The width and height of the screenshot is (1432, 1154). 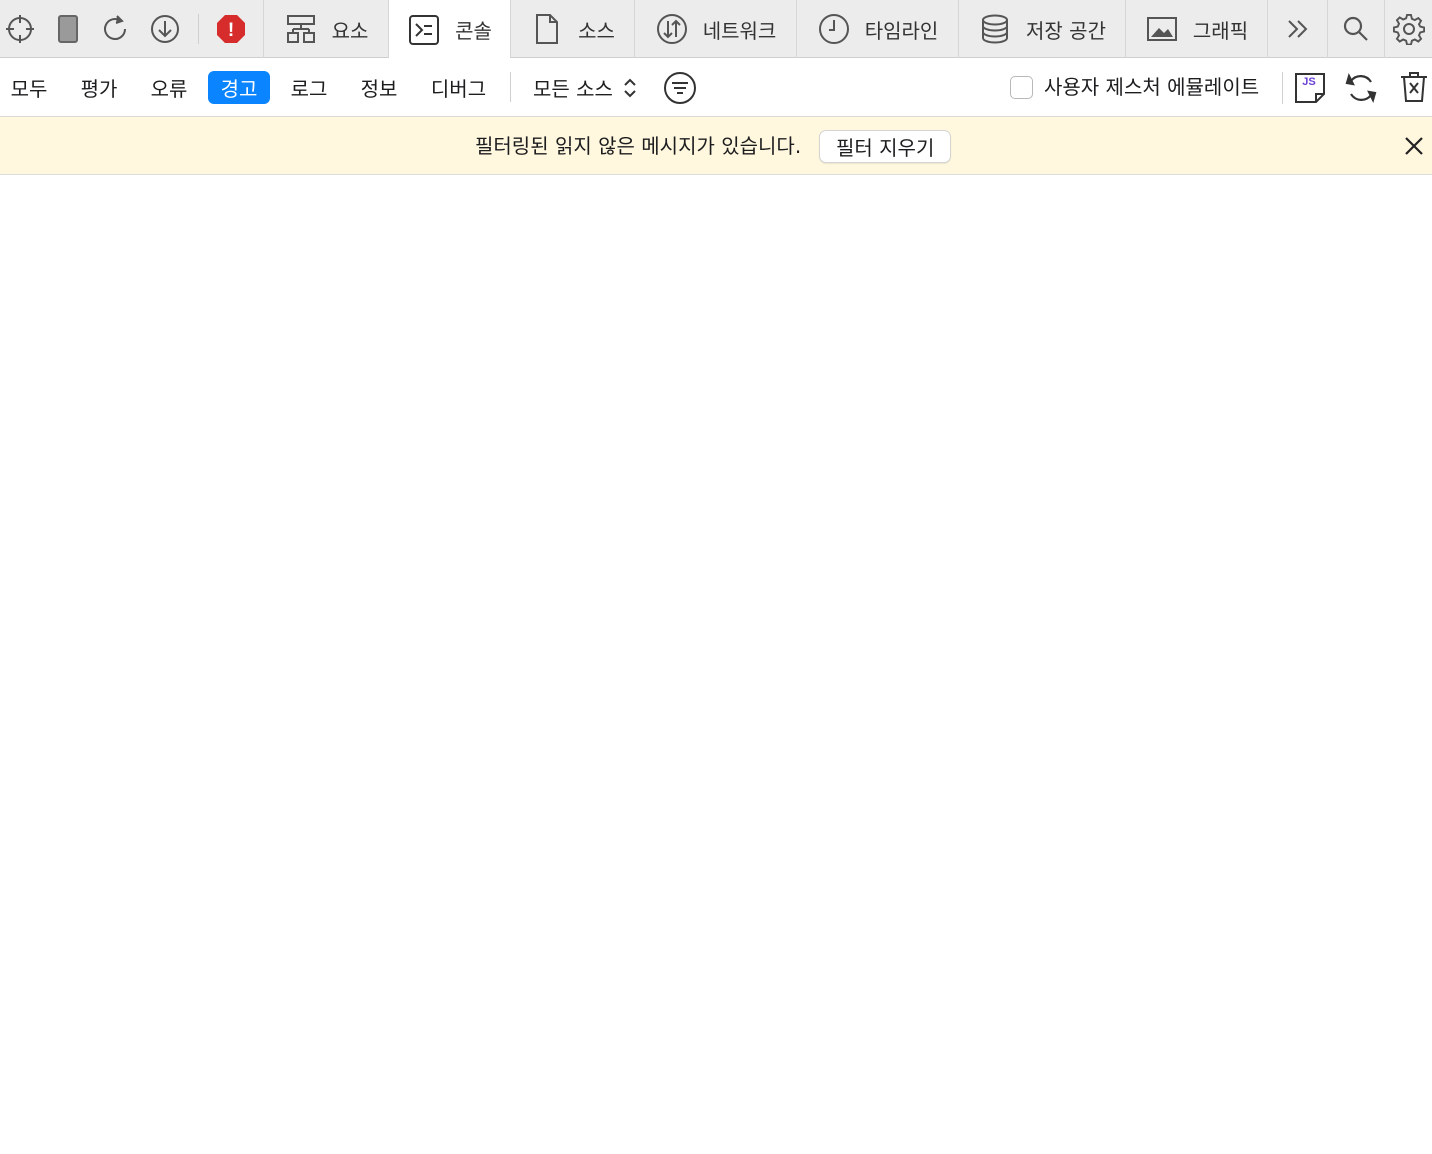 I want to click on elements-icon, so click(x=301, y=29).